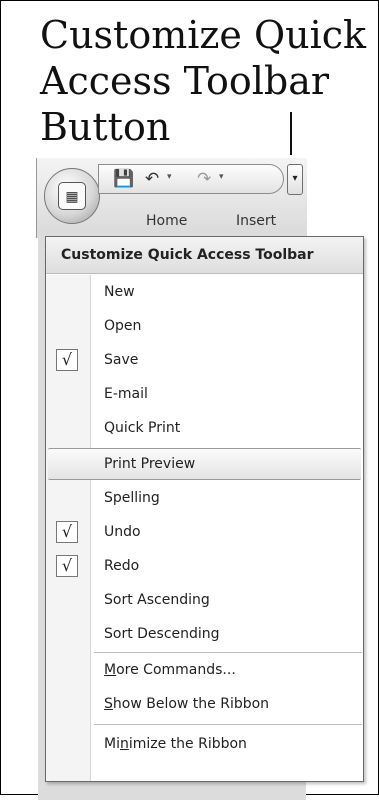 This screenshot has width=379, height=800. What do you see at coordinates (142, 428) in the screenshot?
I see `menu-item-label: Quick Print` at bounding box center [142, 428].